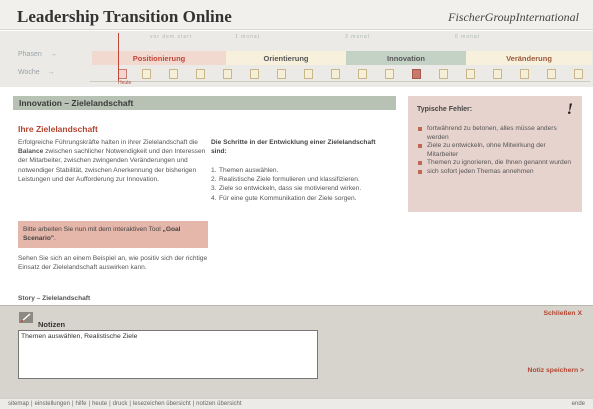 This screenshot has height=409, width=593. Describe the element at coordinates (162, 404) in the screenshot. I see `footer-link: lesezeichen übersicht` at that location.